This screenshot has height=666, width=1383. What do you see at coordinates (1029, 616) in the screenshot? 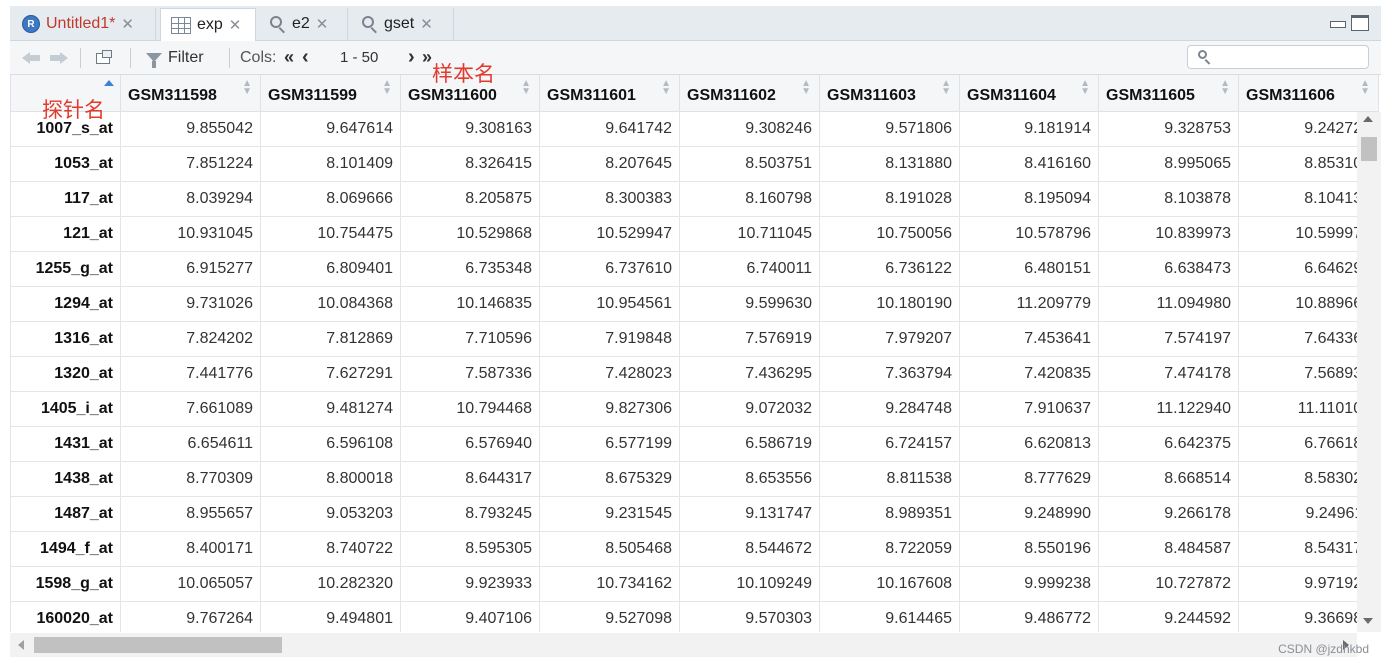
I see `value-cell: 9.486772` at bounding box center [1029, 616].